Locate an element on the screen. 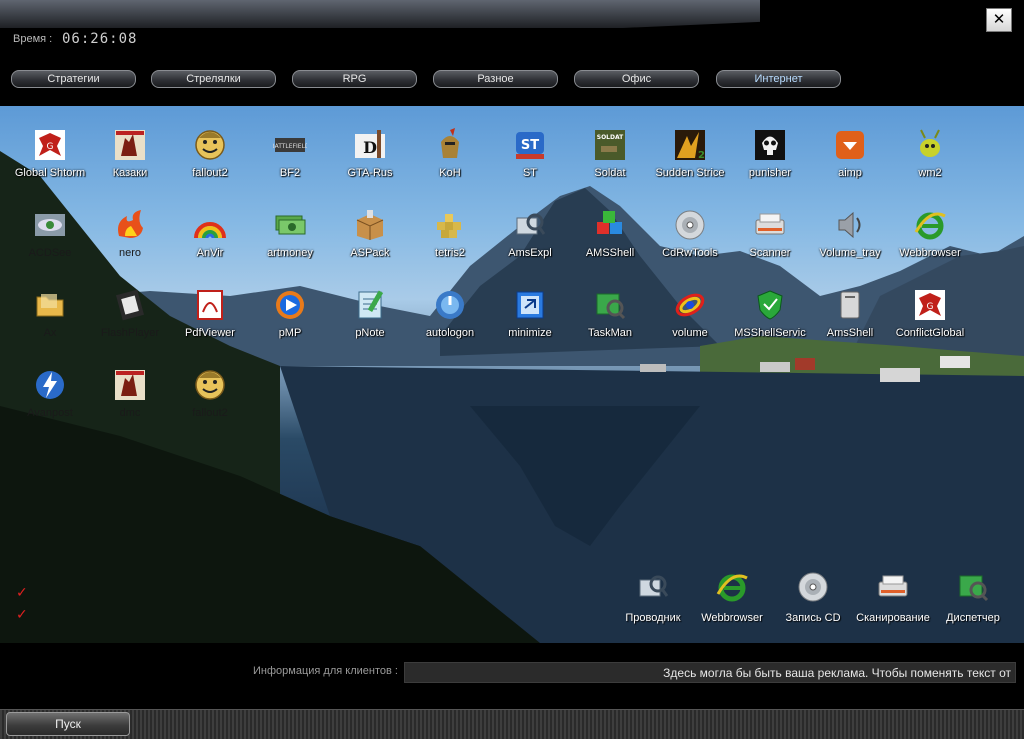 The image size is (1024, 739). checkmark-icon: ✓ is located at coordinates (22, 592).